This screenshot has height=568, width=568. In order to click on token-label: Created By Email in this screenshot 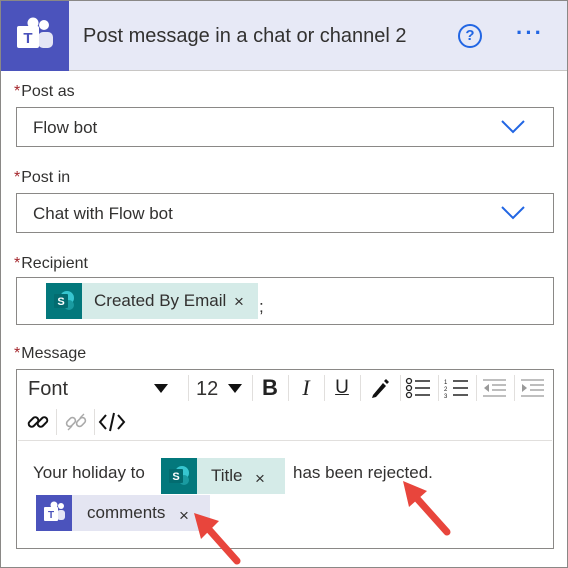, I will do `click(160, 300)`.